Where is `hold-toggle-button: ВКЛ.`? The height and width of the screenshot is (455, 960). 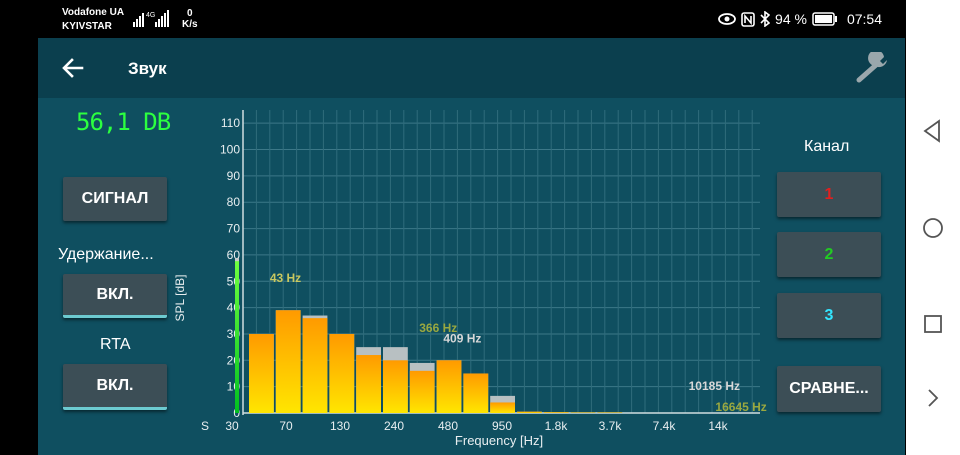
hold-toggle-button: ВКЛ. is located at coordinates (115, 296).